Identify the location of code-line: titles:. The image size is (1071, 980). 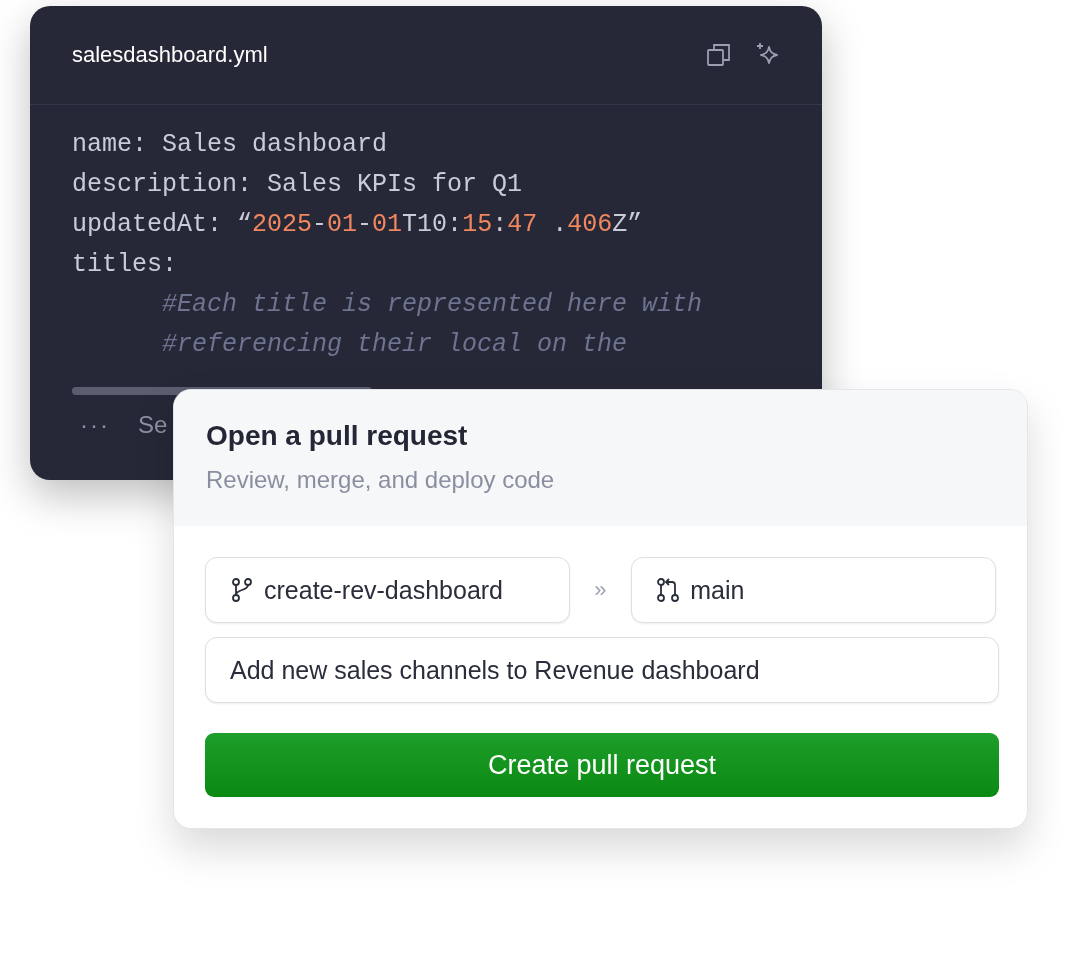
(125, 265).